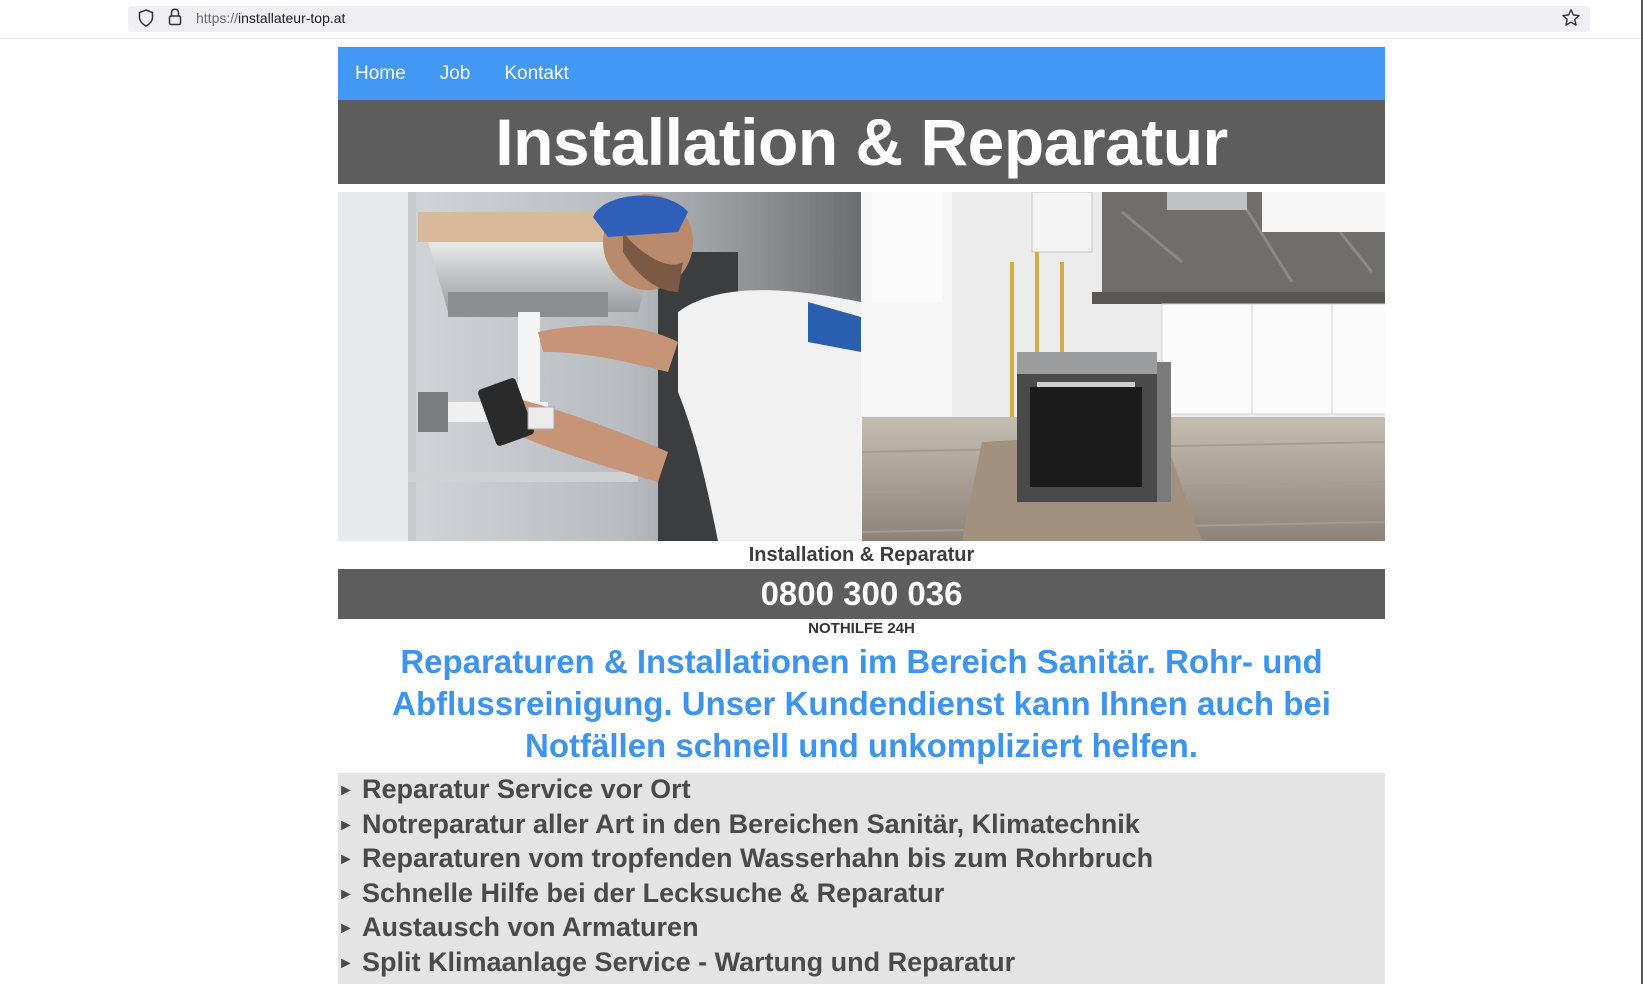 The height and width of the screenshot is (984, 1643). What do you see at coordinates (861, 555) in the screenshot?
I see `image-caption: Installation & Reparatur` at bounding box center [861, 555].